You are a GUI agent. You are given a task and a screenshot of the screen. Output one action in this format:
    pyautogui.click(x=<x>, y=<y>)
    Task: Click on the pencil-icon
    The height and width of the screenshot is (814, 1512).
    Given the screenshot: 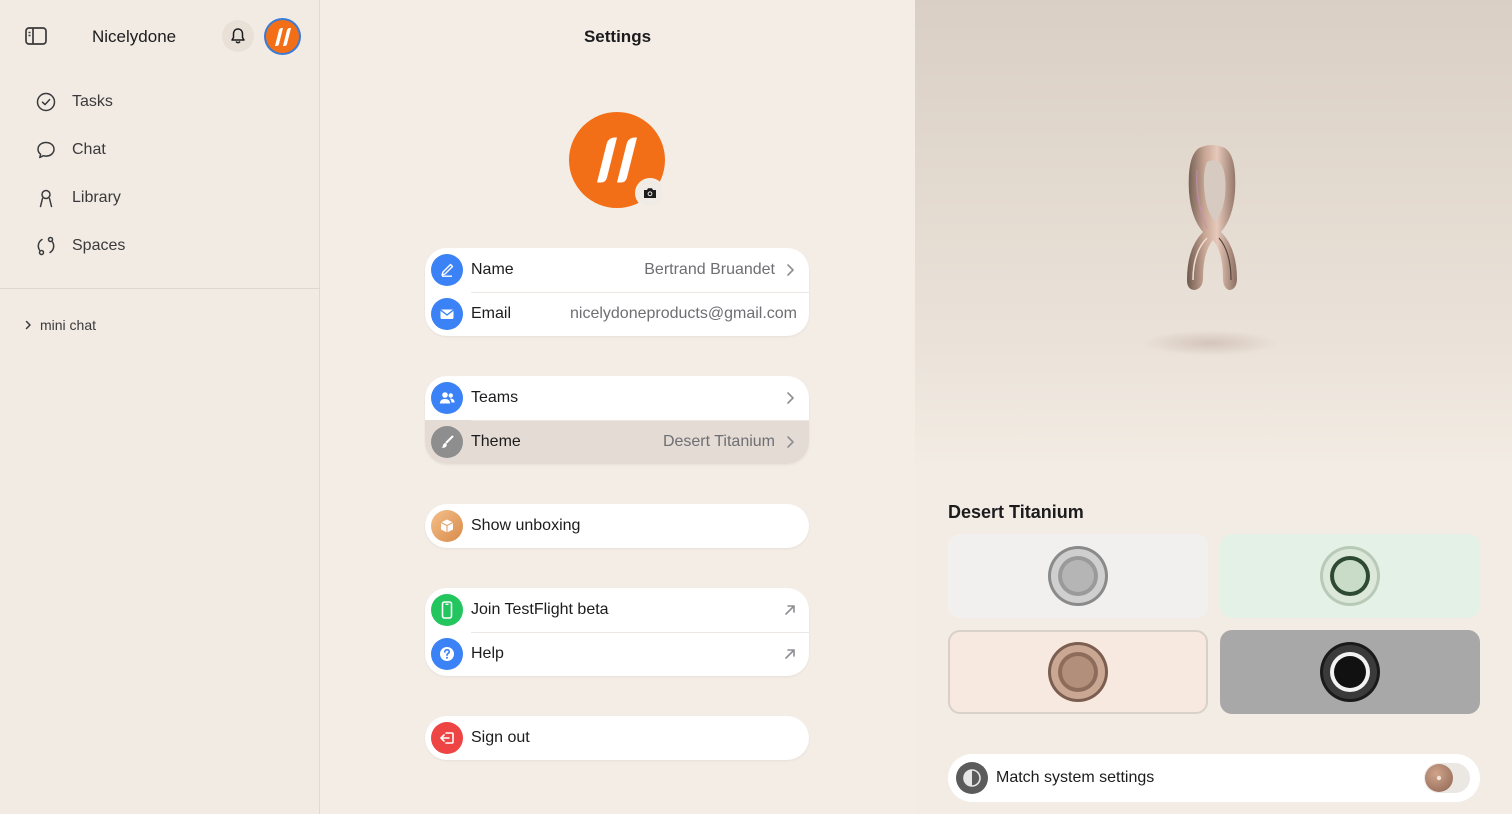 What is the action you would take?
    pyautogui.click(x=447, y=270)
    